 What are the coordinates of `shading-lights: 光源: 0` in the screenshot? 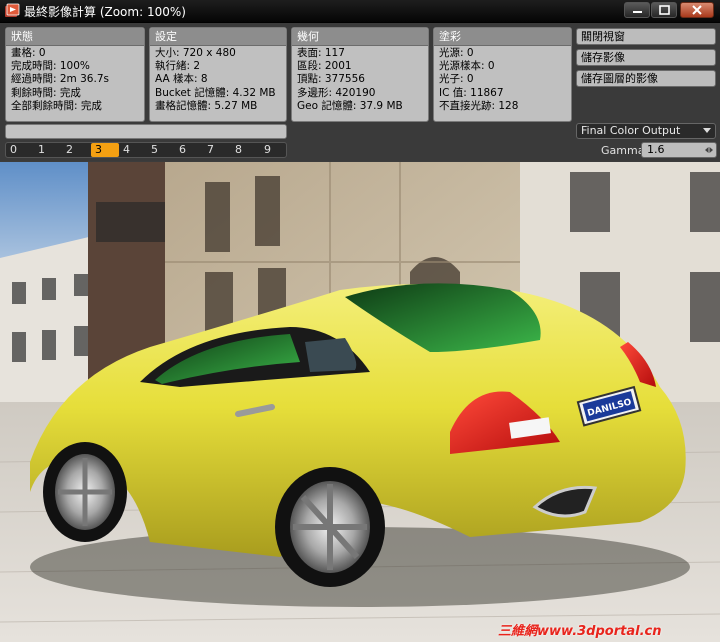 It's located at (456, 53).